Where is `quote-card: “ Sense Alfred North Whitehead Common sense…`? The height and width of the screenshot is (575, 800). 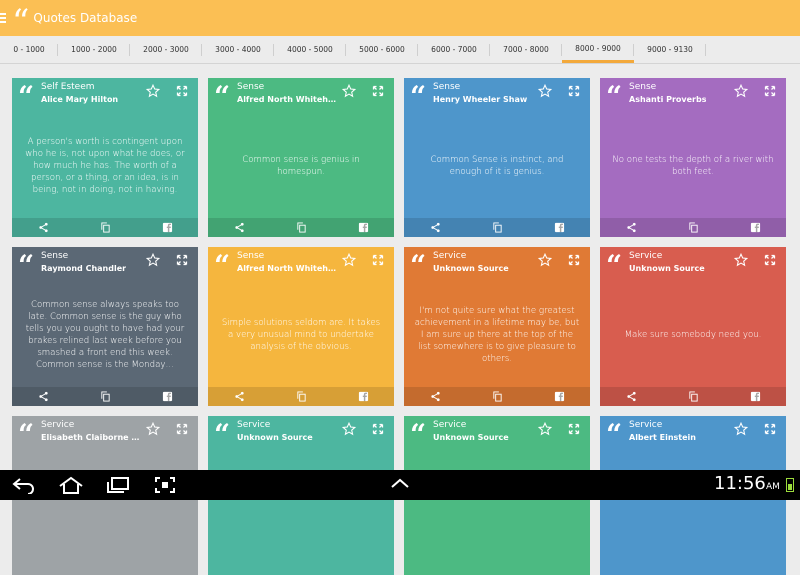 quote-card: “ Sense Alfred North Whitehead Common sense… is located at coordinates (301, 157).